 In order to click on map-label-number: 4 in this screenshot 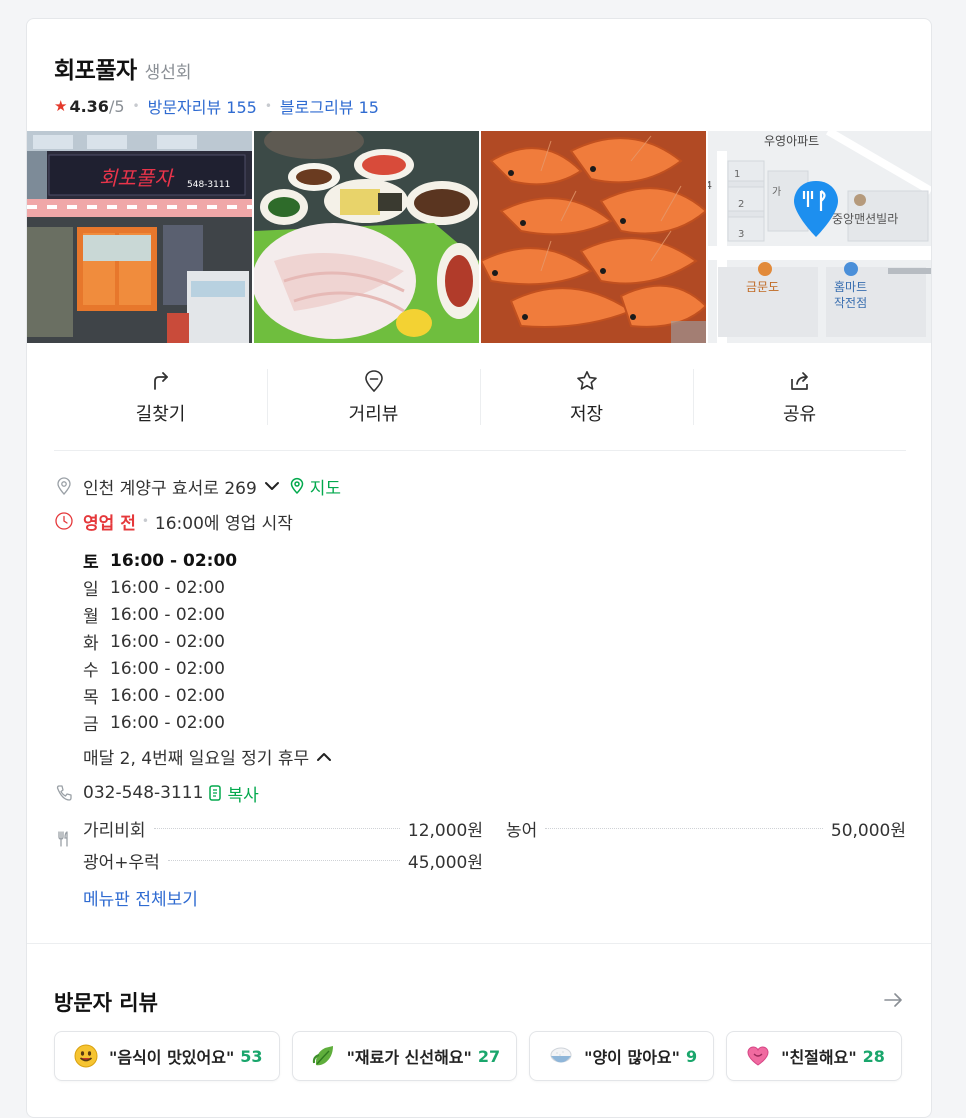, I will do `click(710, 185)`.